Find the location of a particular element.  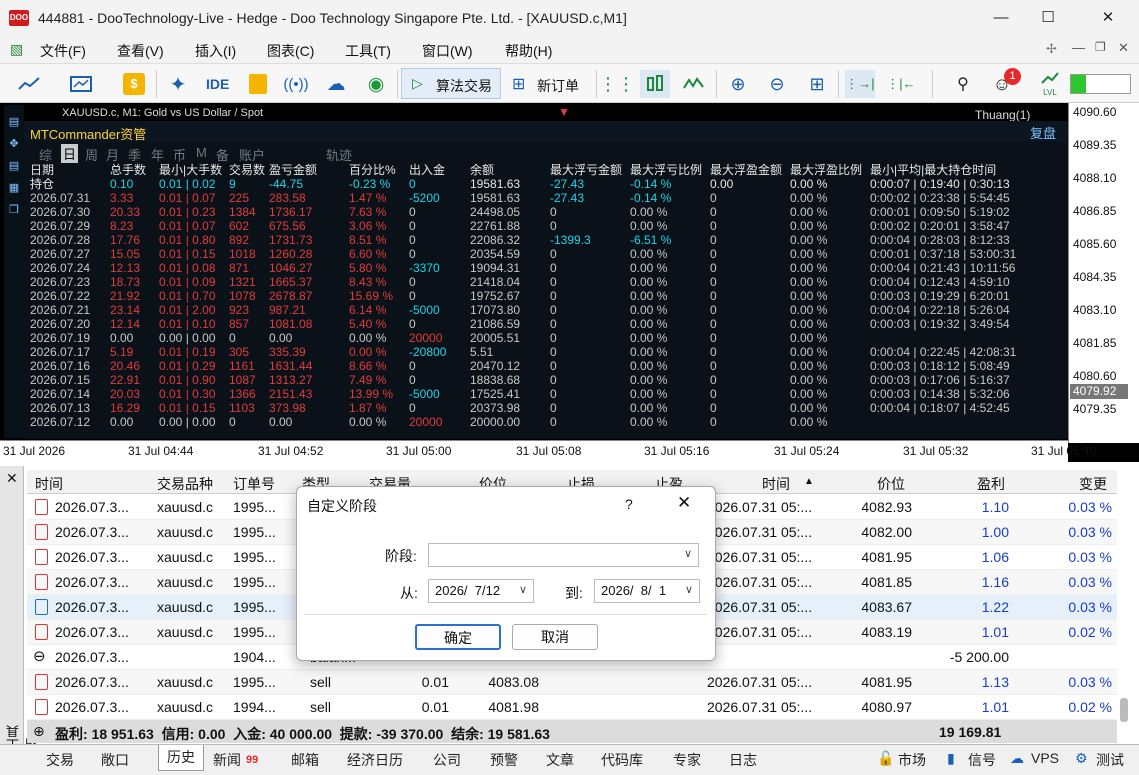

mtc-tab-month: 月 is located at coordinates (112, 154).